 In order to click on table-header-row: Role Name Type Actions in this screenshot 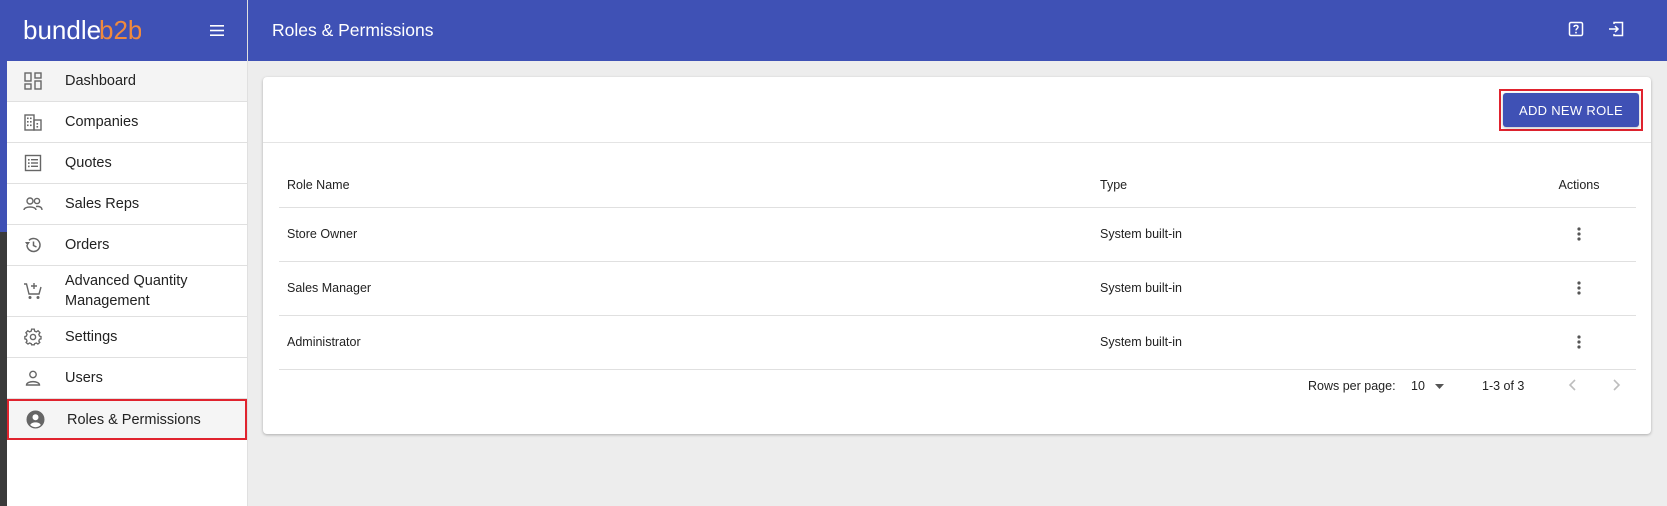, I will do `click(957, 186)`.